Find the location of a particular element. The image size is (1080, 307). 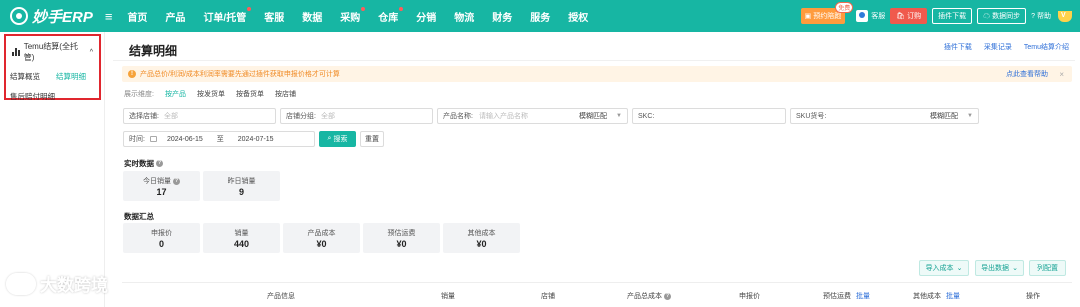

col-sales: 销量 is located at coordinates (448, 296).